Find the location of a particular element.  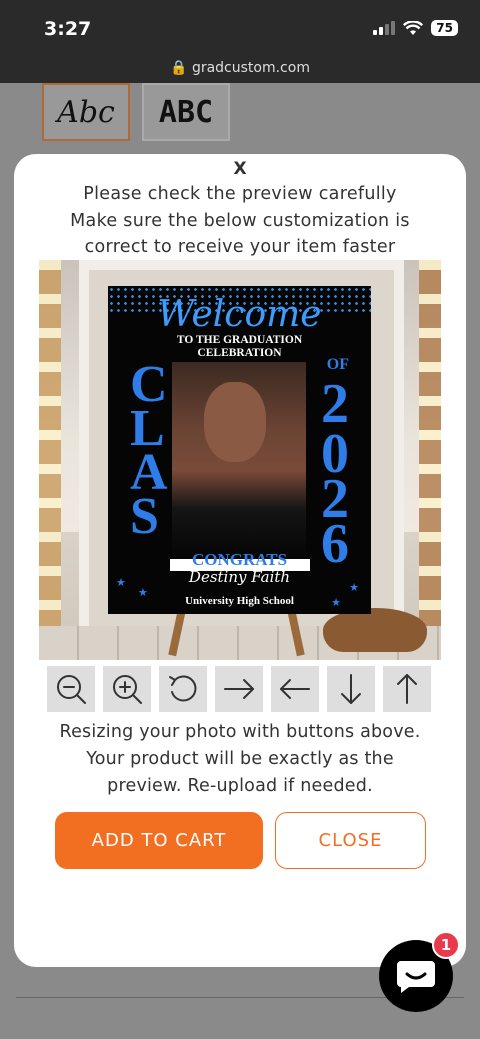

notice-line: Make sure the below customization is is located at coordinates (240, 220).